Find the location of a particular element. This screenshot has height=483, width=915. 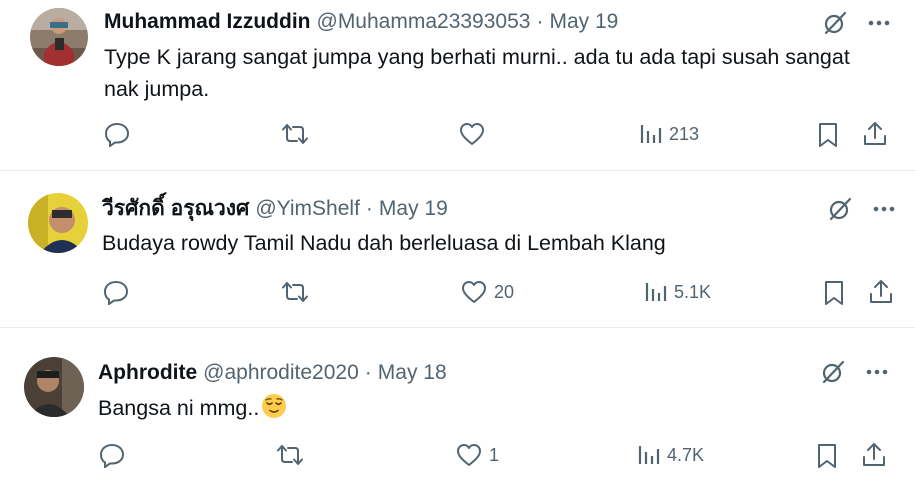

tweet-date: May 18 is located at coordinates (412, 373).